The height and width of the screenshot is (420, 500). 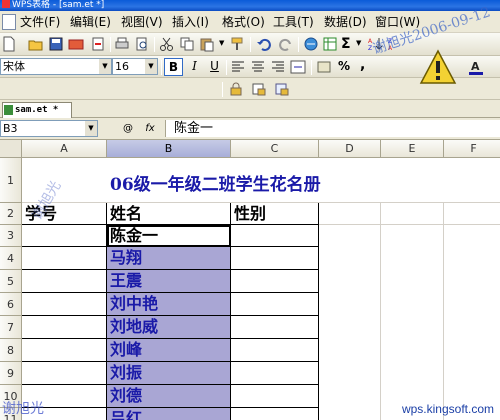 What do you see at coordinates (324, 67) in the screenshot?
I see `currency-icon` at bounding box center [324, 67].